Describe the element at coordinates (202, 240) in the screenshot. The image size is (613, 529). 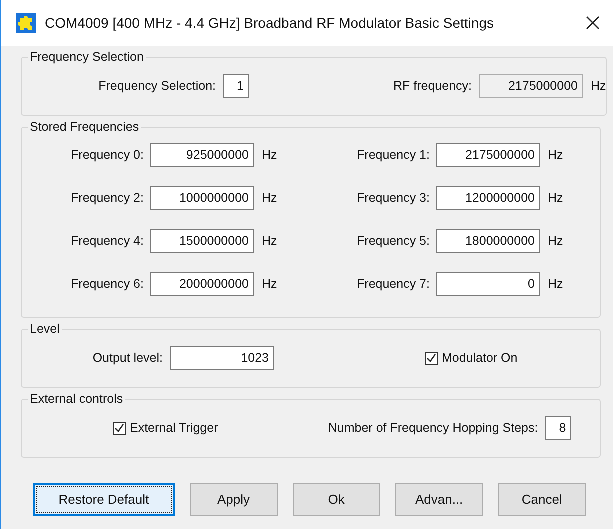
I see `input-field: 1500000000` at that location.